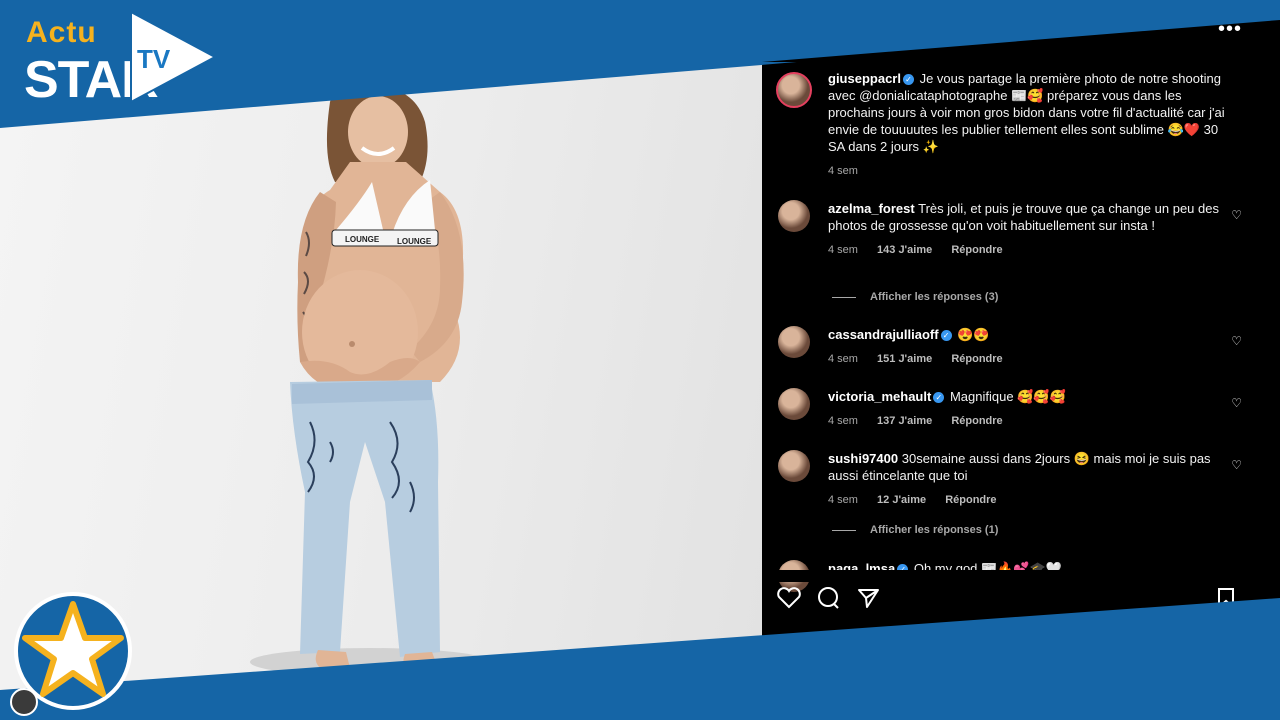 Image resolution: width=1280 pixels, height=720 pixels. What do you see at coordinates (973, 334) in the screenshot?
I see `comment-text: 😍😍` at bounding box center [973, 334].